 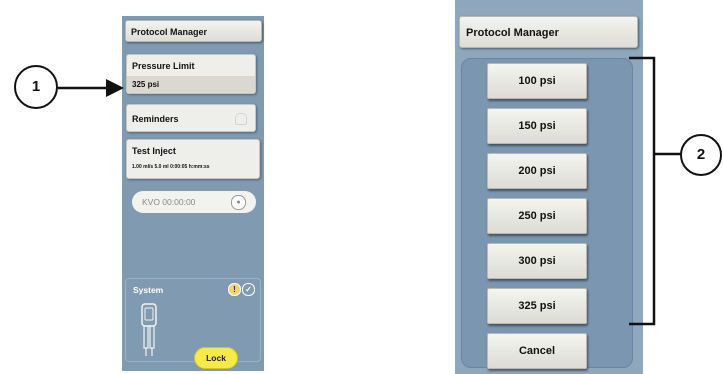 What do you see at coordinates (193, 320) in the screenshot?
I see `system-section: System ! ✓` at bounding box center [193, 320].